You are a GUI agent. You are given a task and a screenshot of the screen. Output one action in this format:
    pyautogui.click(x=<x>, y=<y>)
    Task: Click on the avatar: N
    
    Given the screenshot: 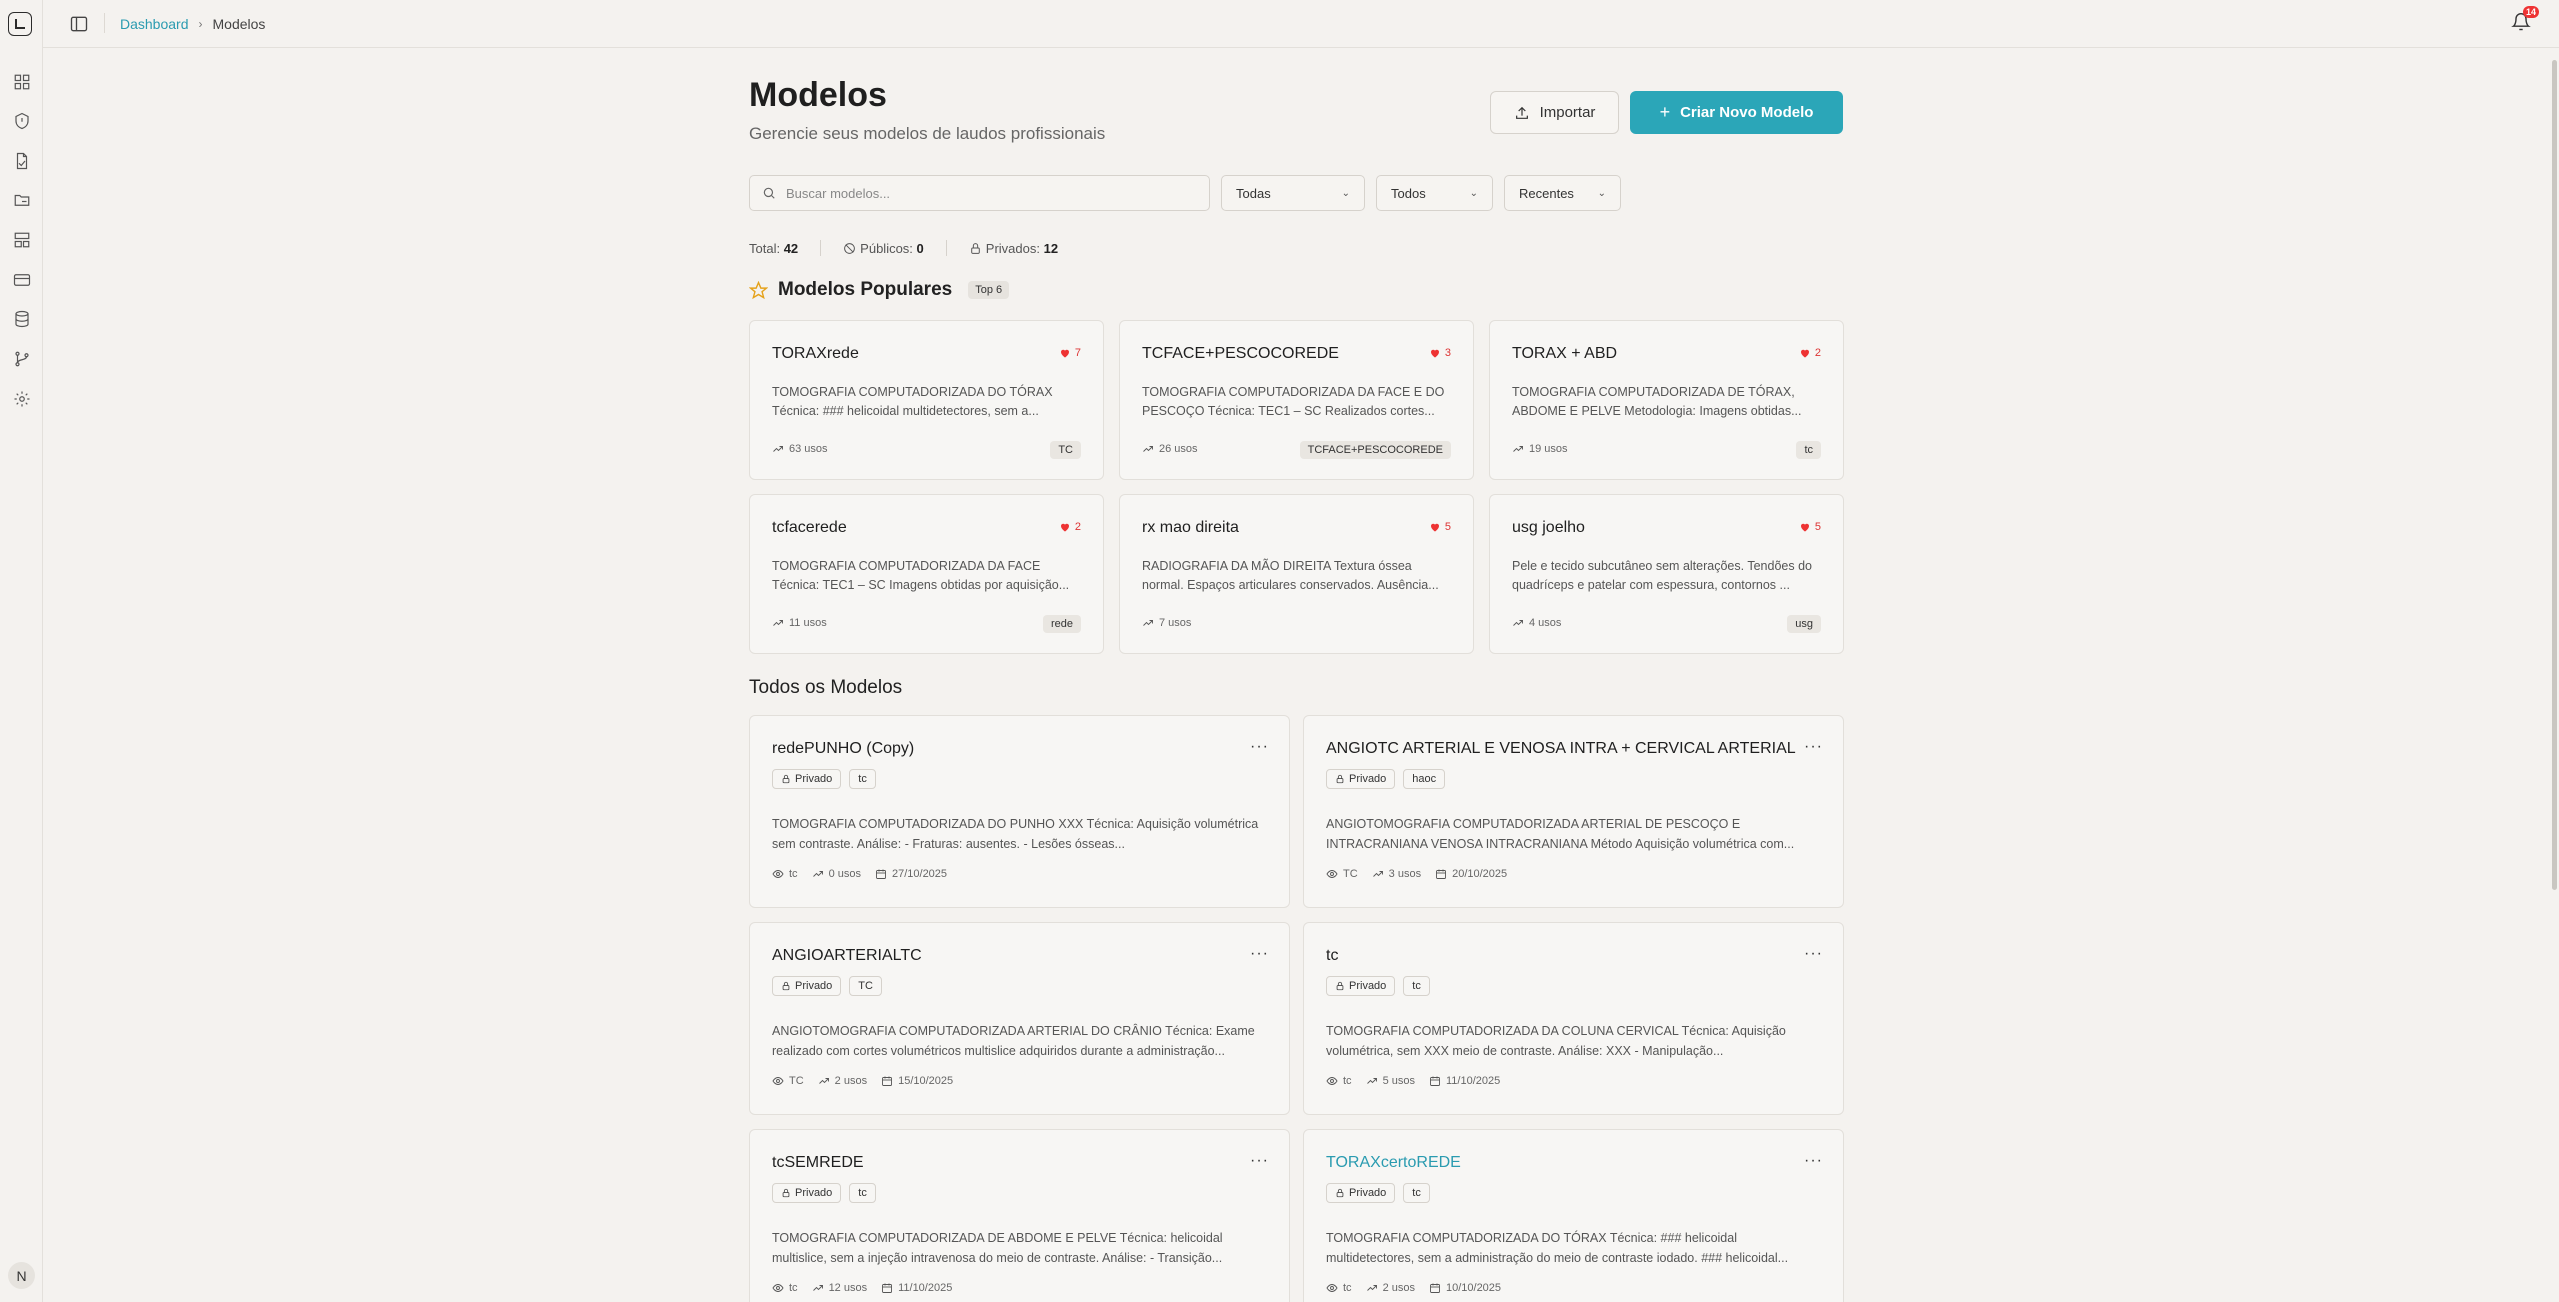 What is the action you would take?
    pyautogui.click(x=21, y=1275)
    